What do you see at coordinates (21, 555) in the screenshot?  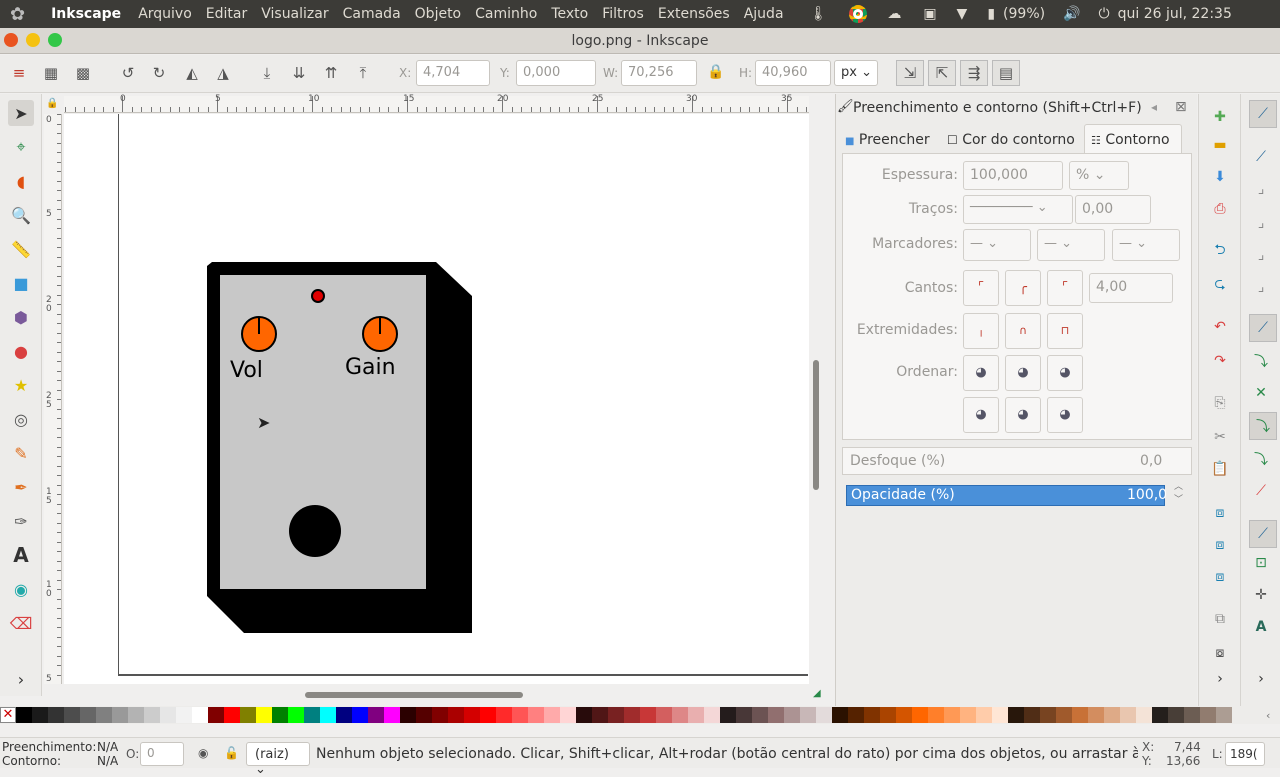 I see `text-tool-icon: A` at bounding box center [21, 555].